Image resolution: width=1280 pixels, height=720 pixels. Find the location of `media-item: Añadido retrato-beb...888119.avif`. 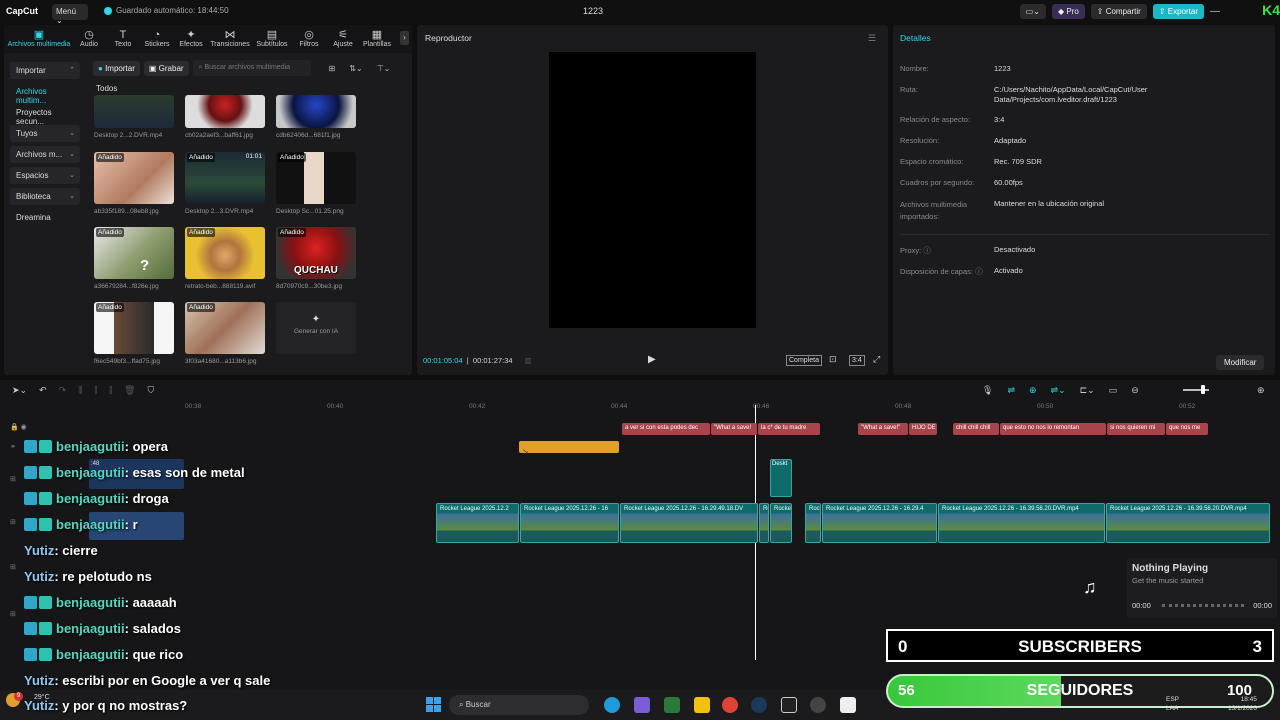

media-item: Añadido retrato-beb...888119.avif is located at coordinates (225, 258).